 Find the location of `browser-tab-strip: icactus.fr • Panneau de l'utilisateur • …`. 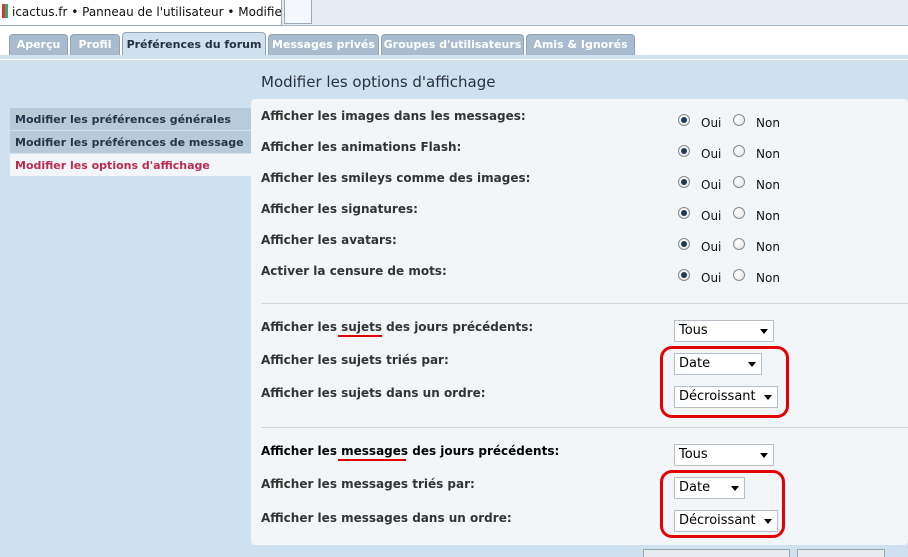

browser-tab-strip: icactus.fr • Panneau de l'utilisateur • … is located at coordinates (454, 13).